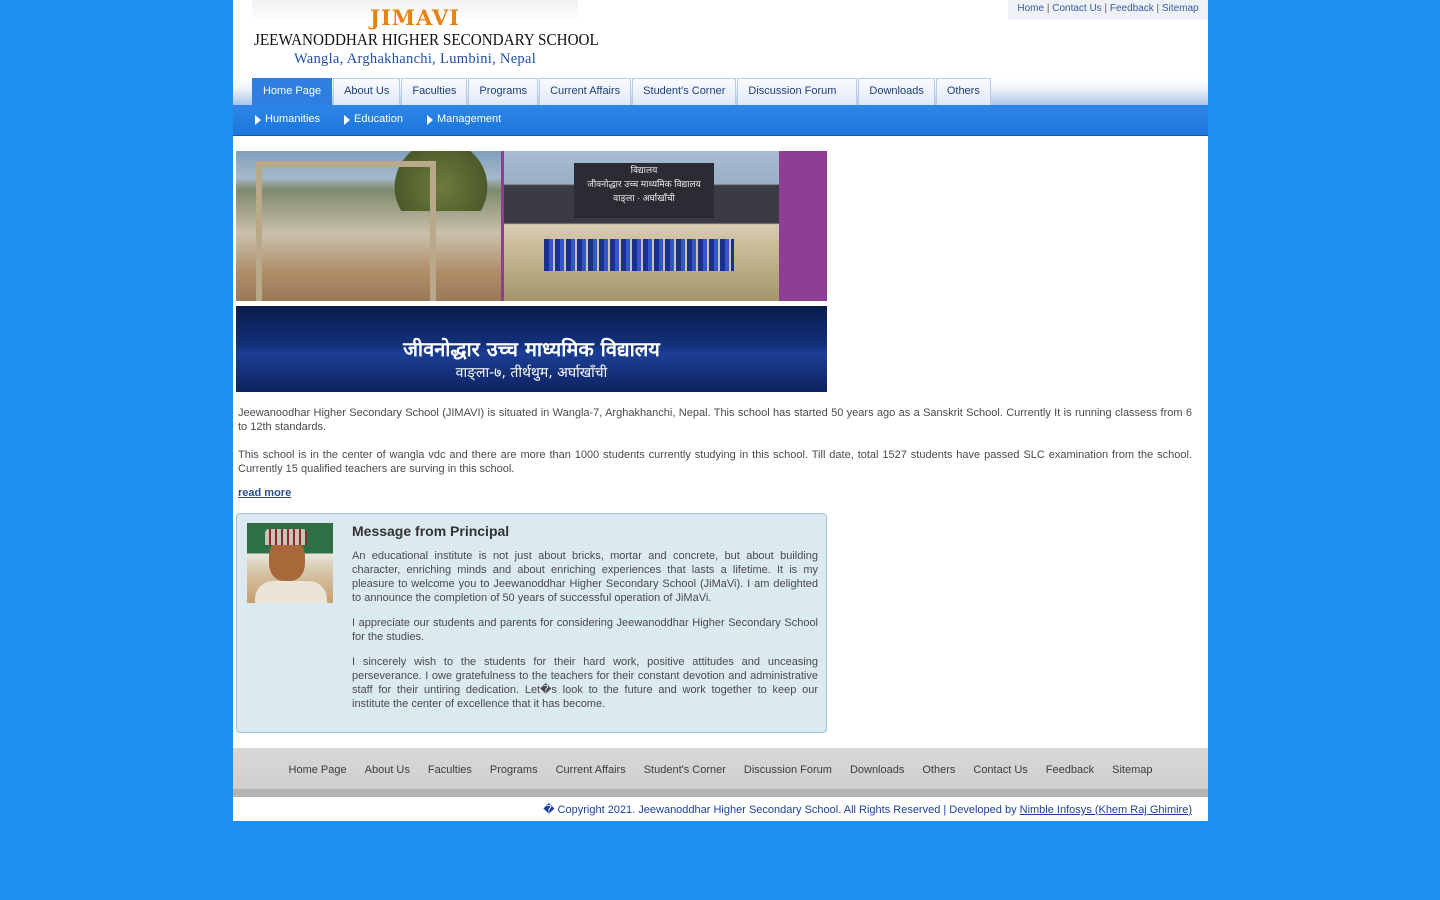  I want to click on sub-nav: Humanities Education Management, so click(720, 120).